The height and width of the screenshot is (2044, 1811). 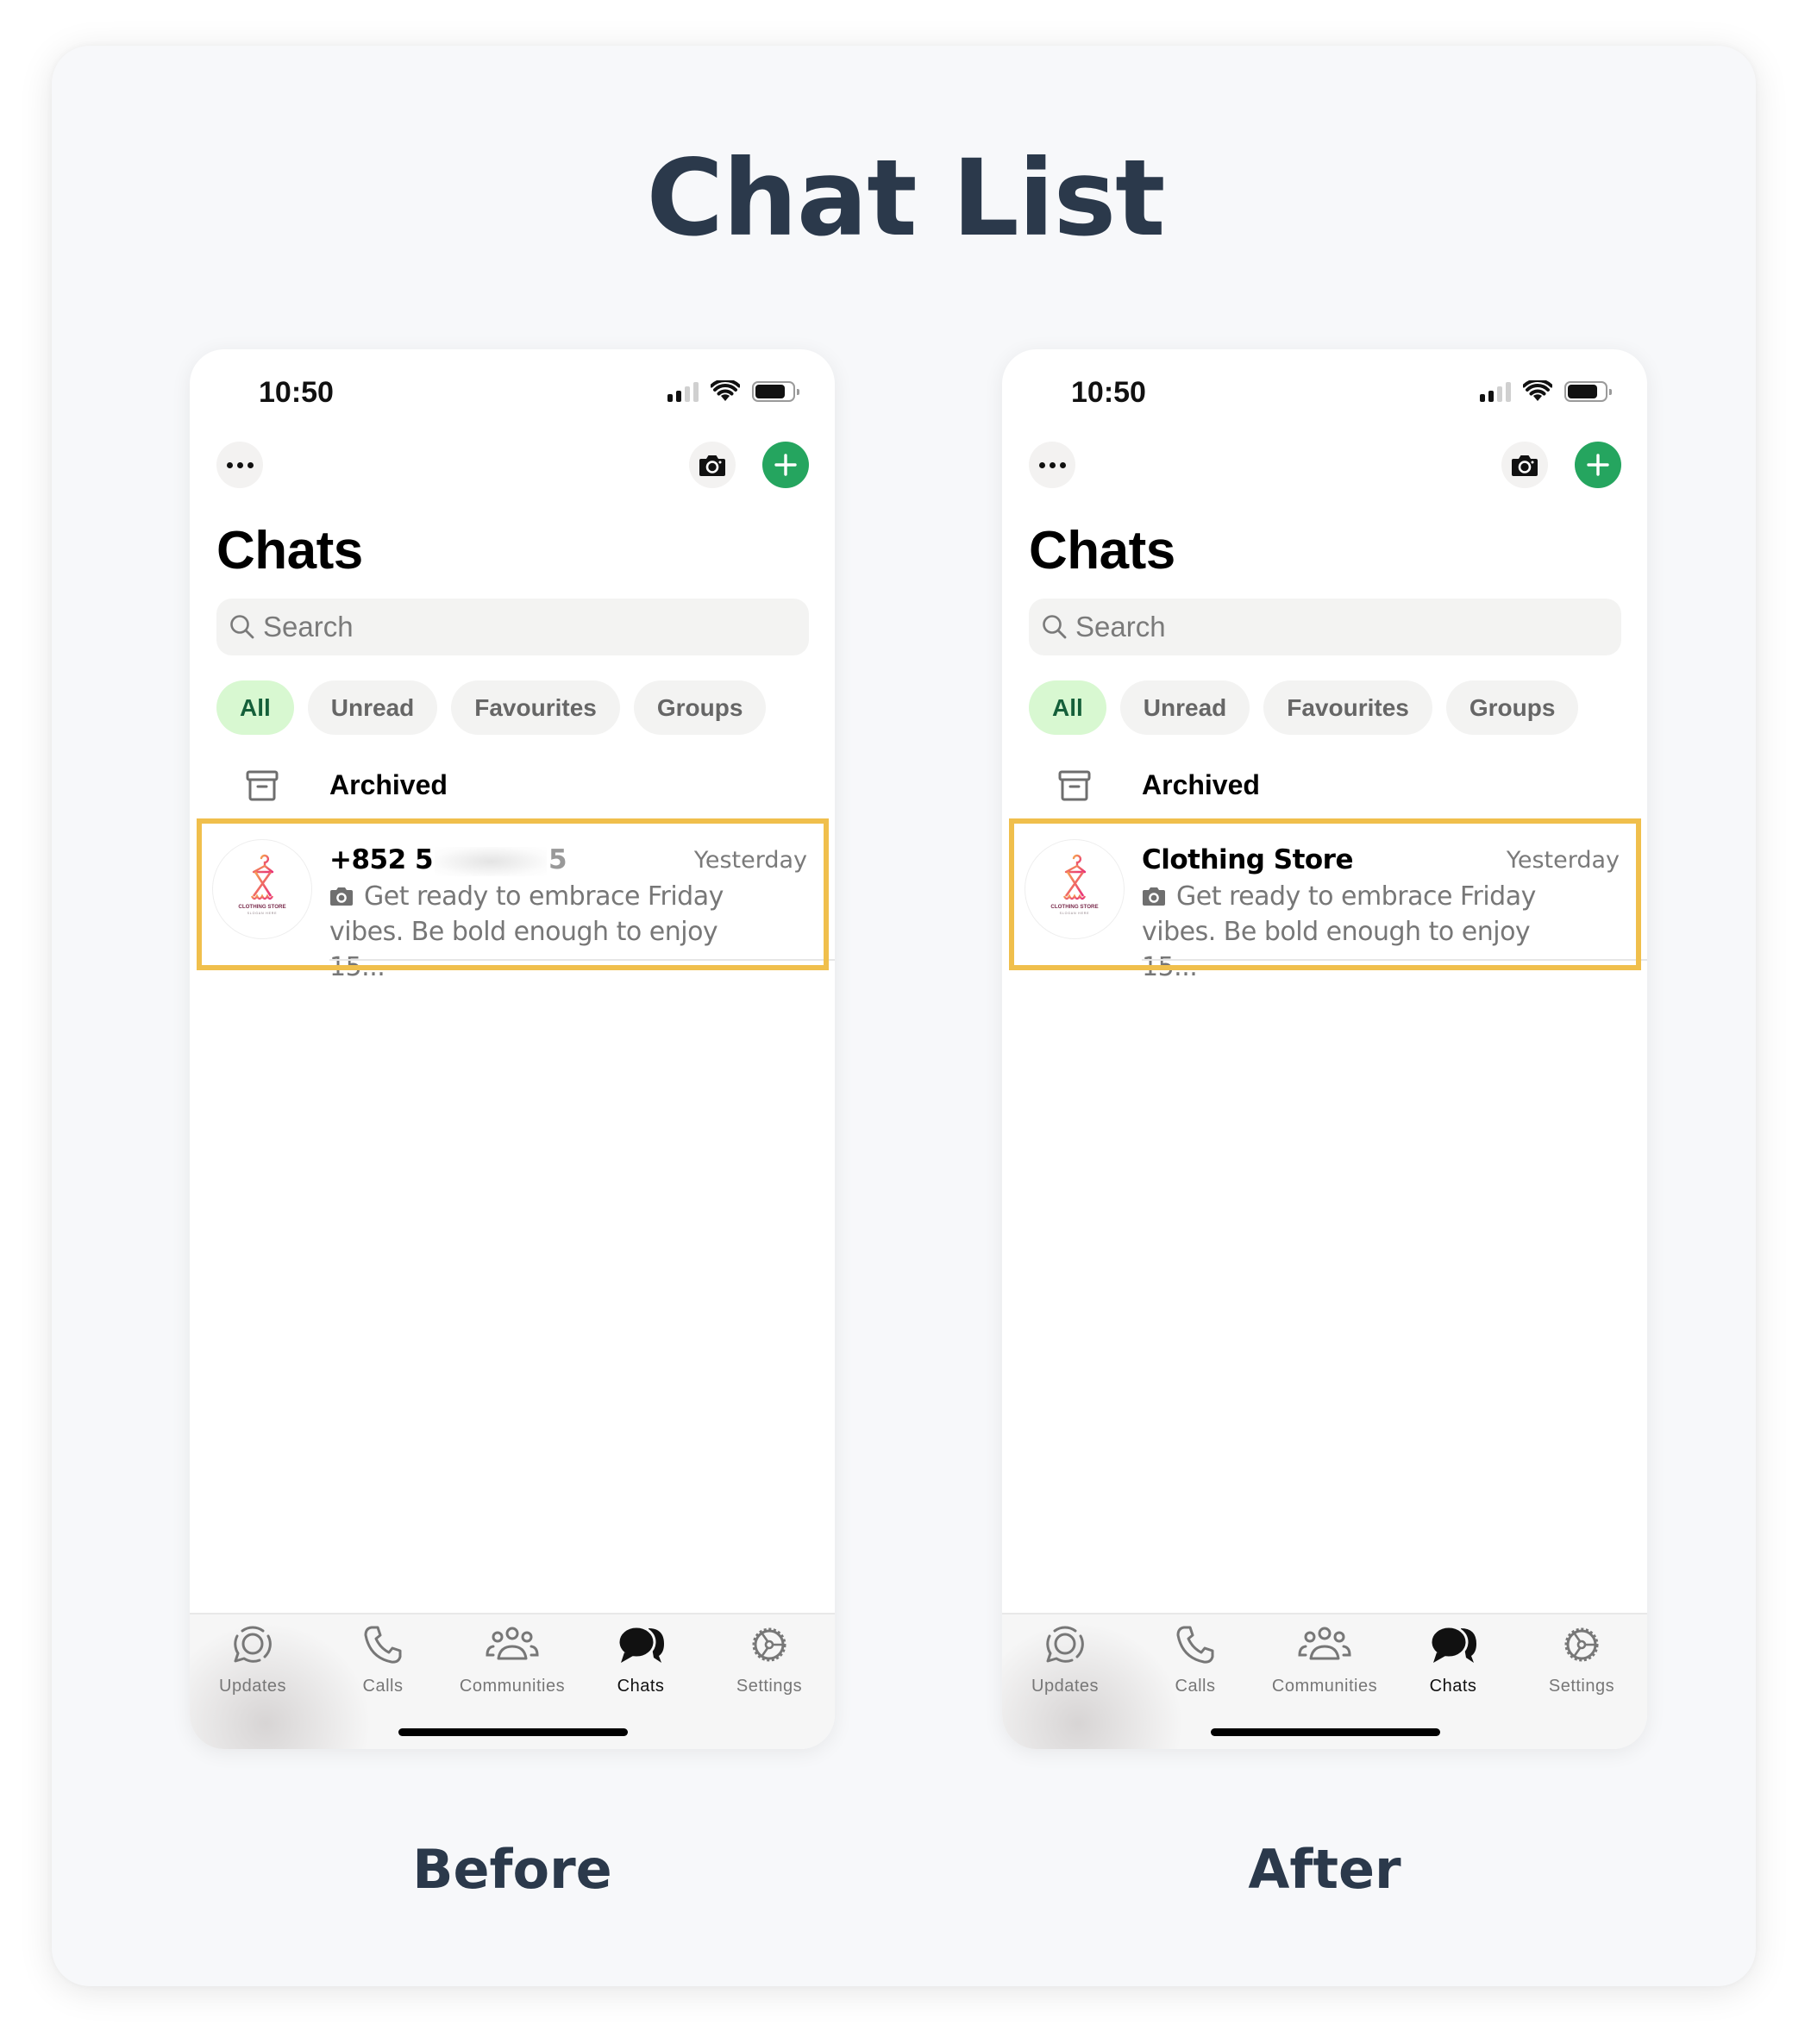 I want to click on chats-icon, so click(x=1452, y=1644).